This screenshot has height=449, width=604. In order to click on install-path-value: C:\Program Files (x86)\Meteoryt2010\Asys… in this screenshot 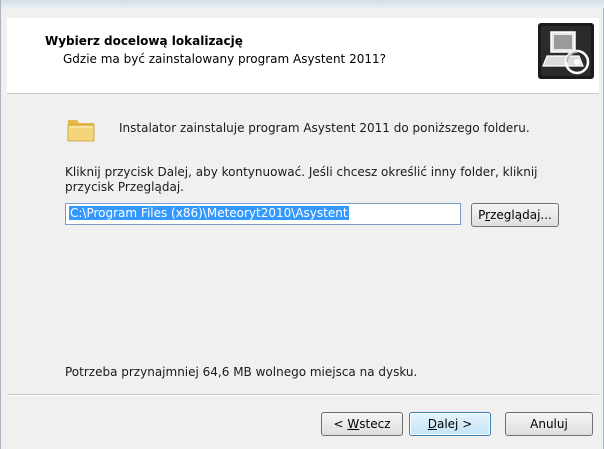, I will do `click(209, 213)`.